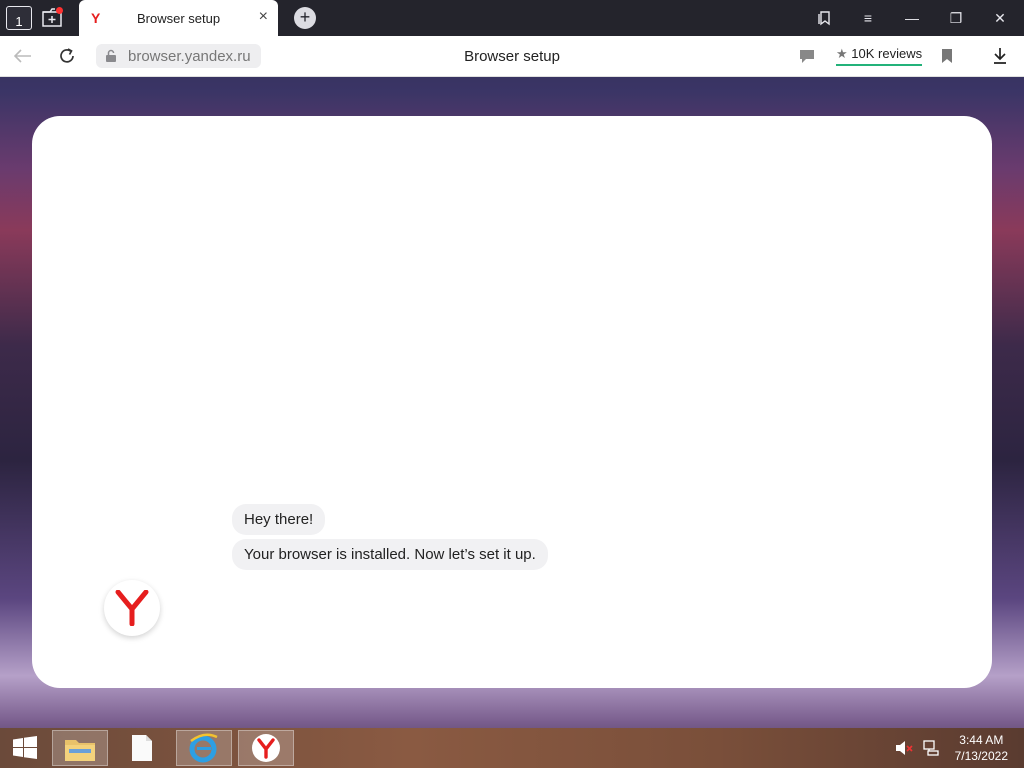 This screenshot has height=768, width=1024. I want to click on folder-icon, so click(80, 750).